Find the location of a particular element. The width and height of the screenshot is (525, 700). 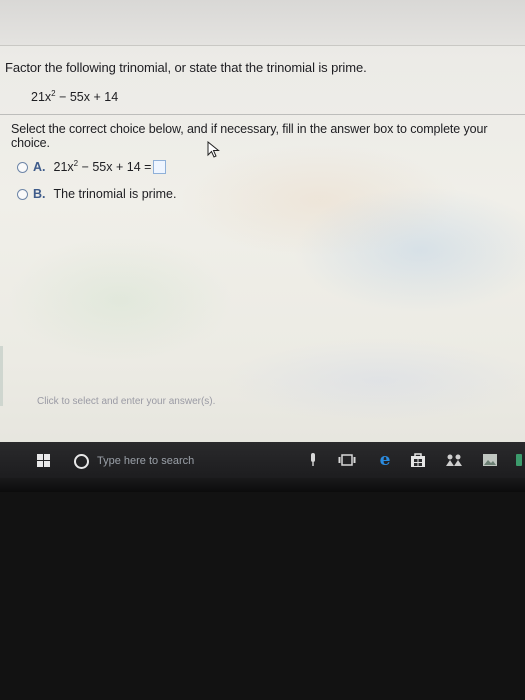

monitor-bezel is located at coordinates (262, 485).